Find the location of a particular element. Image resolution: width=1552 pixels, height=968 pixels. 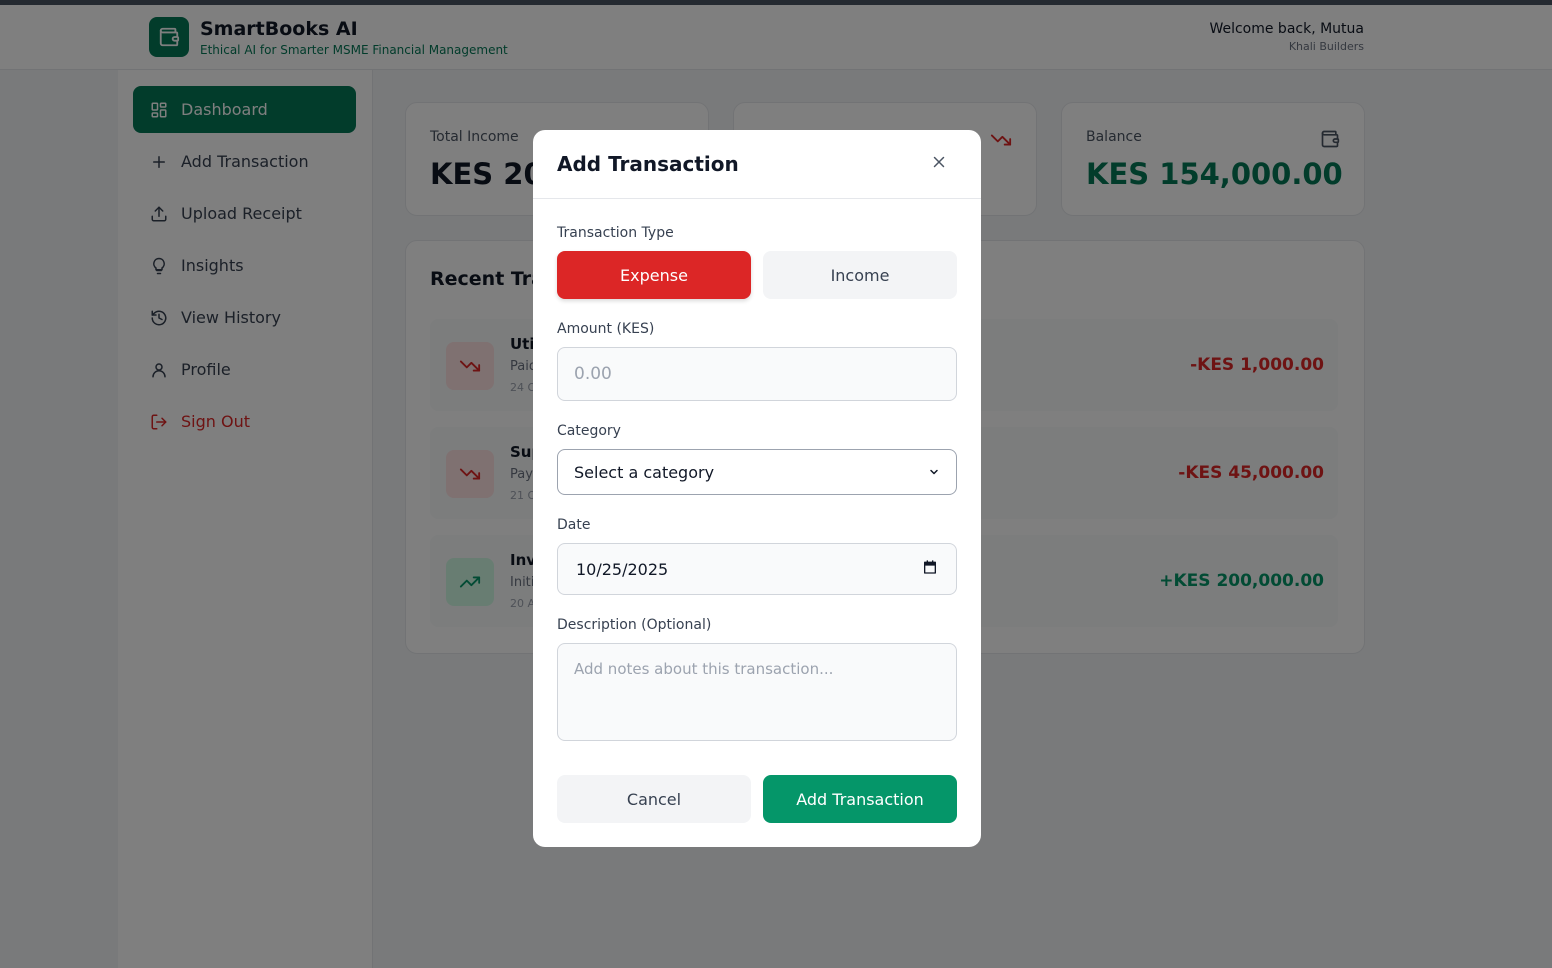

calendar-icon is located at coordinates (930, 569).